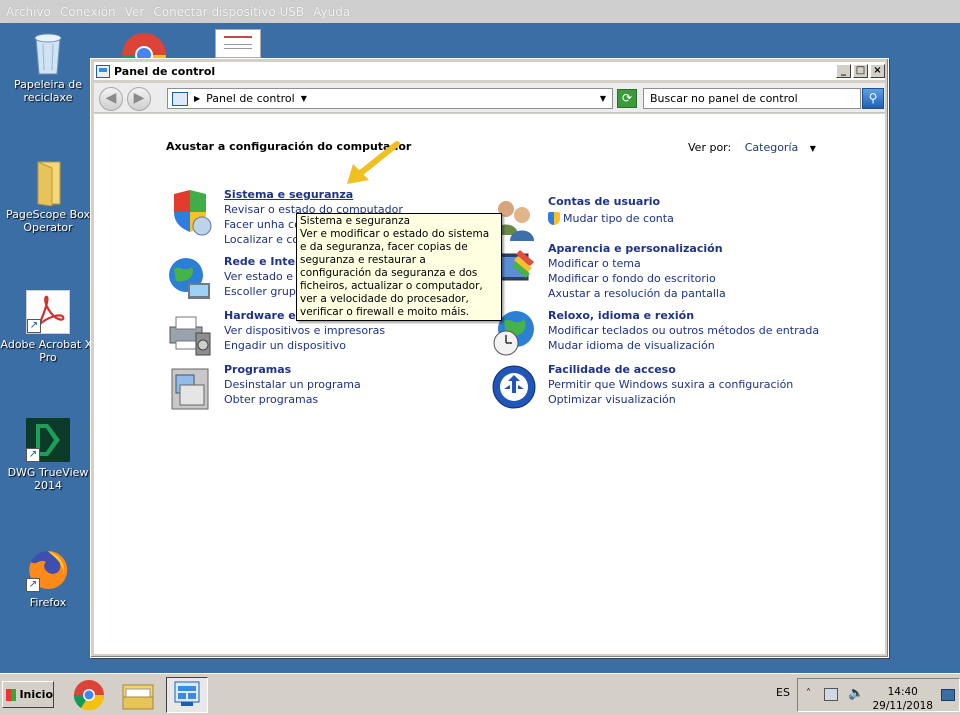 The image size is (960, 715). What do you see at coordinates (190, 387) in the screenshot?
I see `programs-icon` at bounding box center [190, 387].